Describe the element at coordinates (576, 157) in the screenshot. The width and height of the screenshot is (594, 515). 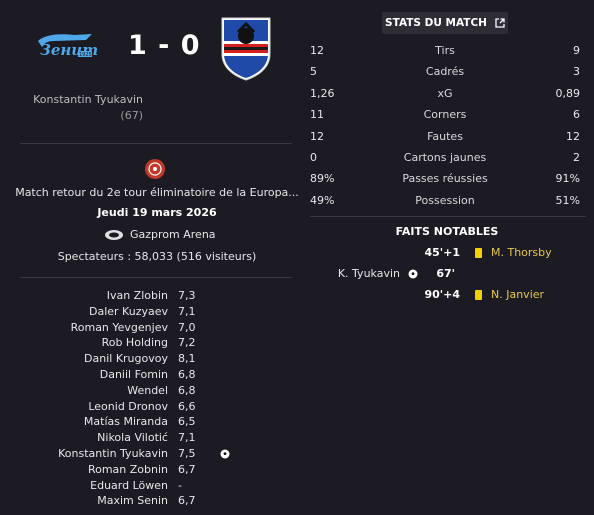
I see `stat-away-value: 2` at that location.